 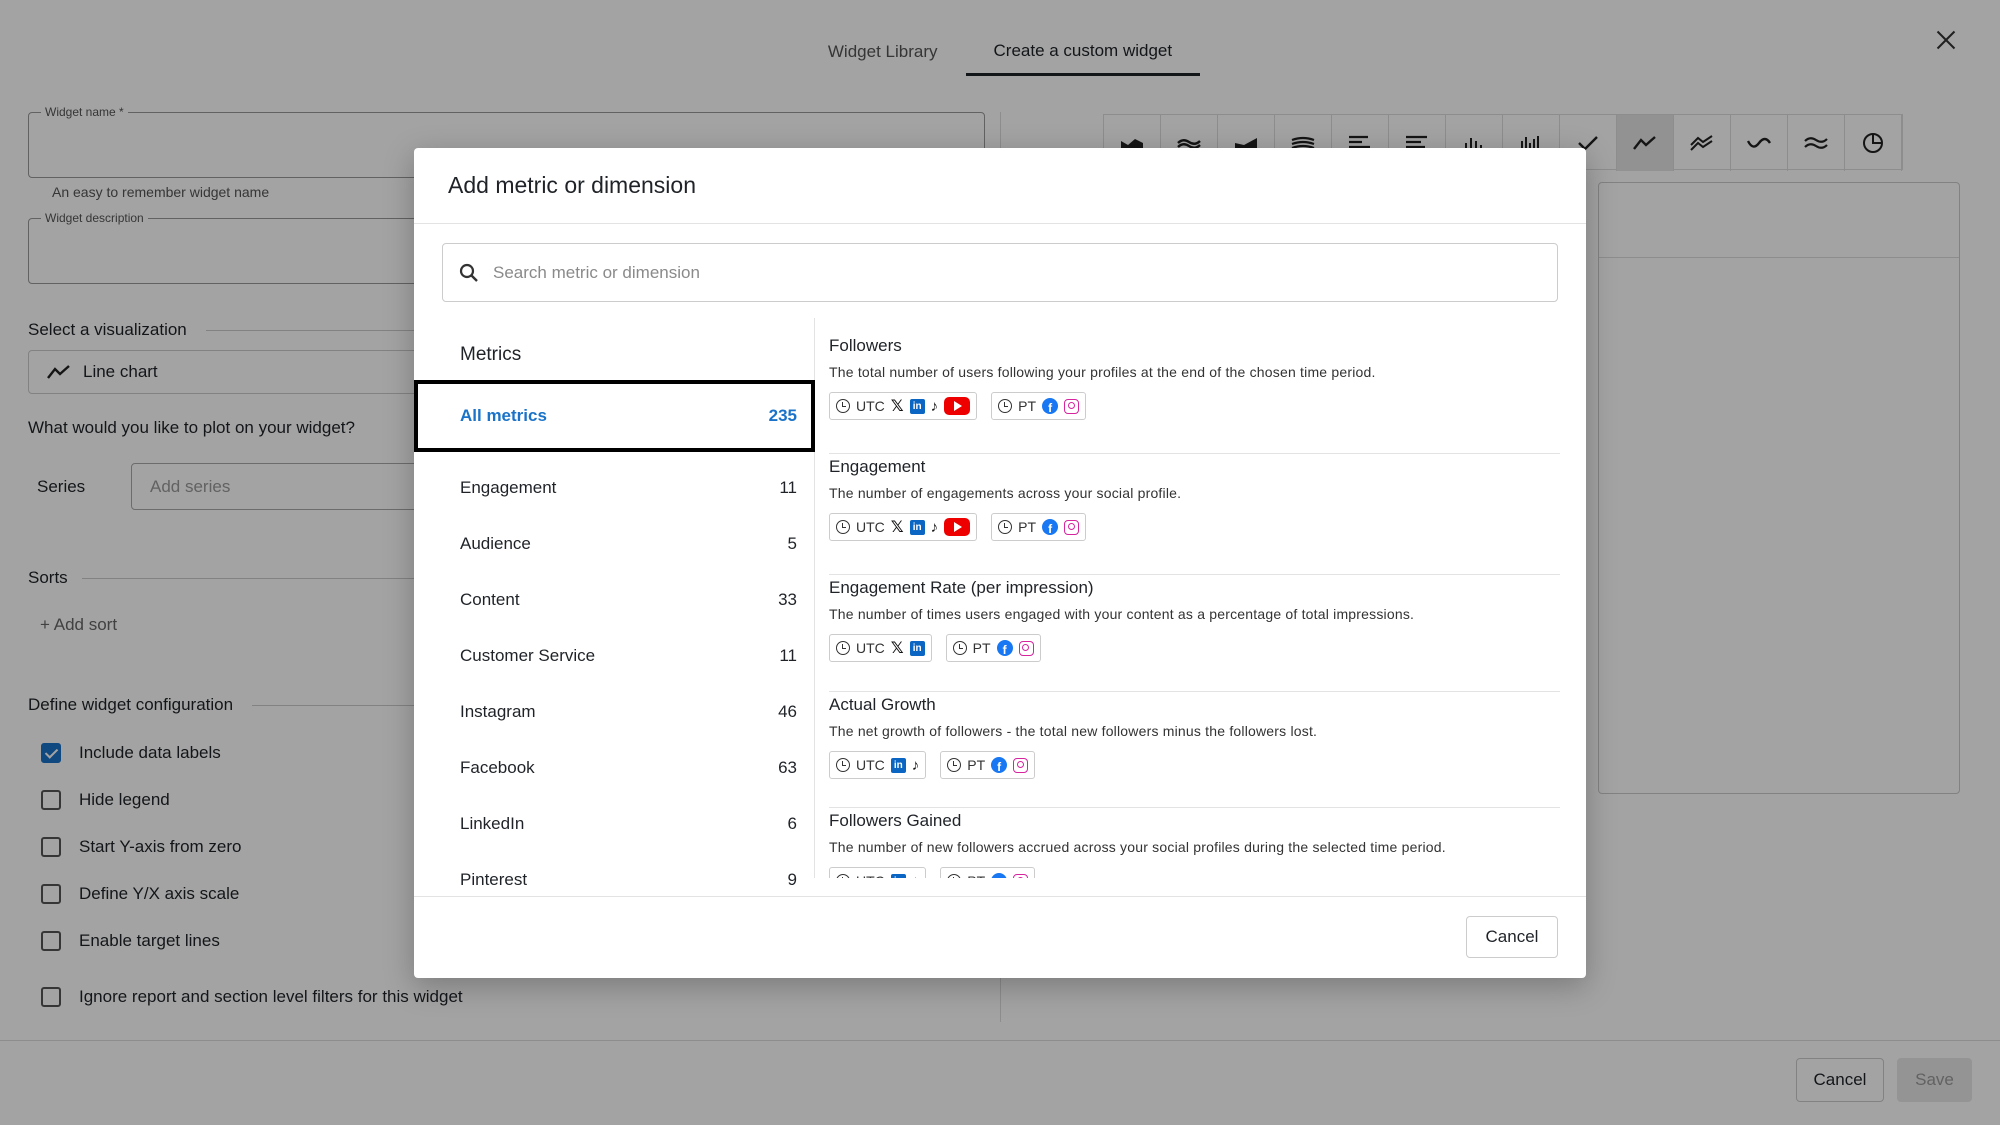 I want to click on category-count: 6, so click(x=792, y=823).